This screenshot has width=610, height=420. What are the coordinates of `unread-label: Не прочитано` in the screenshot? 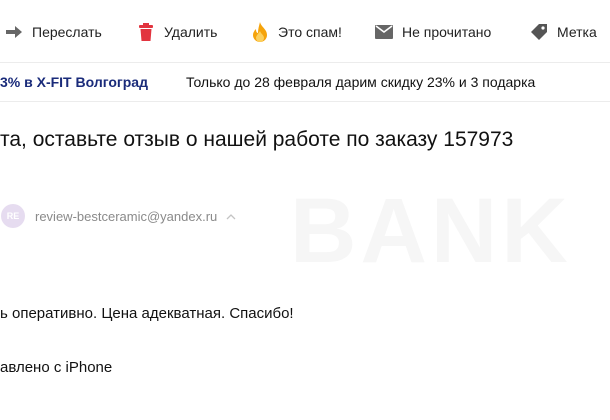 It's located at (447, 32).